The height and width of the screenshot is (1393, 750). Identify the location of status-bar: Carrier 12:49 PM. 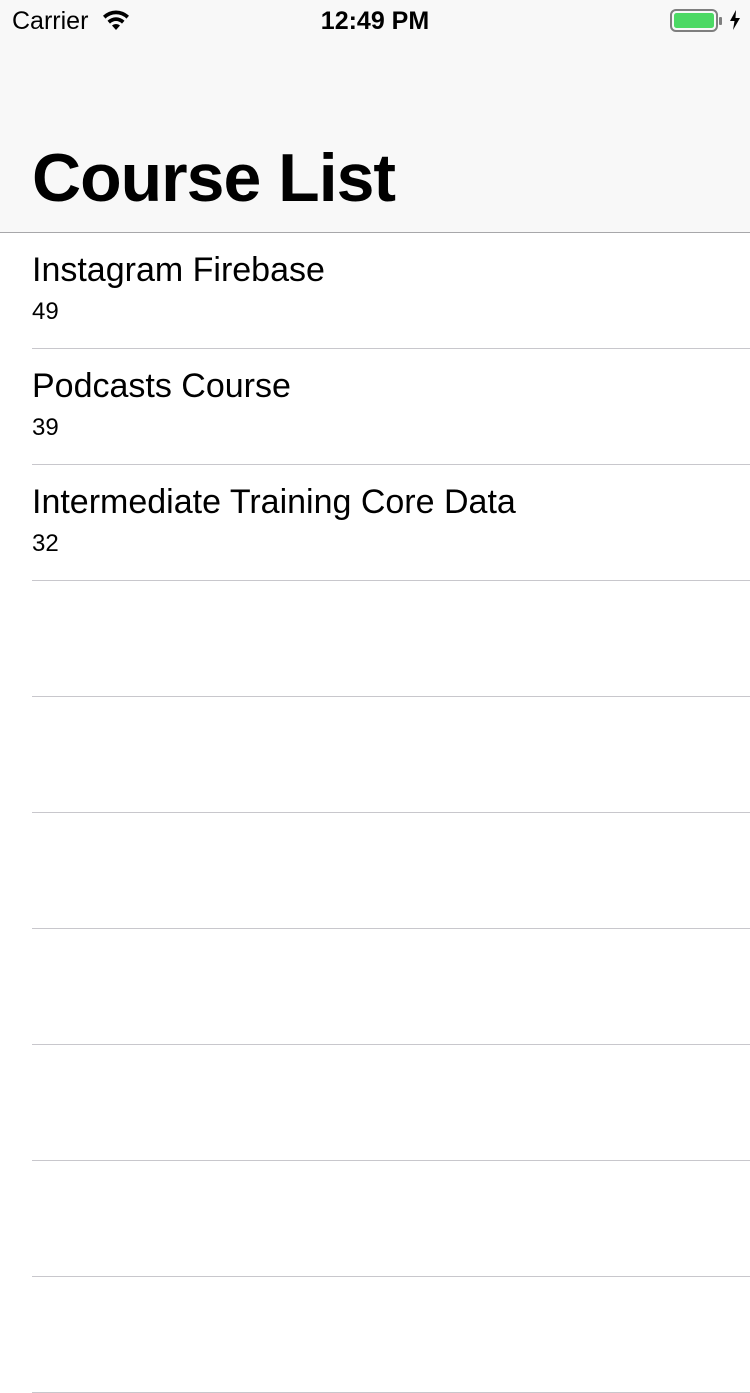
(375, 20).